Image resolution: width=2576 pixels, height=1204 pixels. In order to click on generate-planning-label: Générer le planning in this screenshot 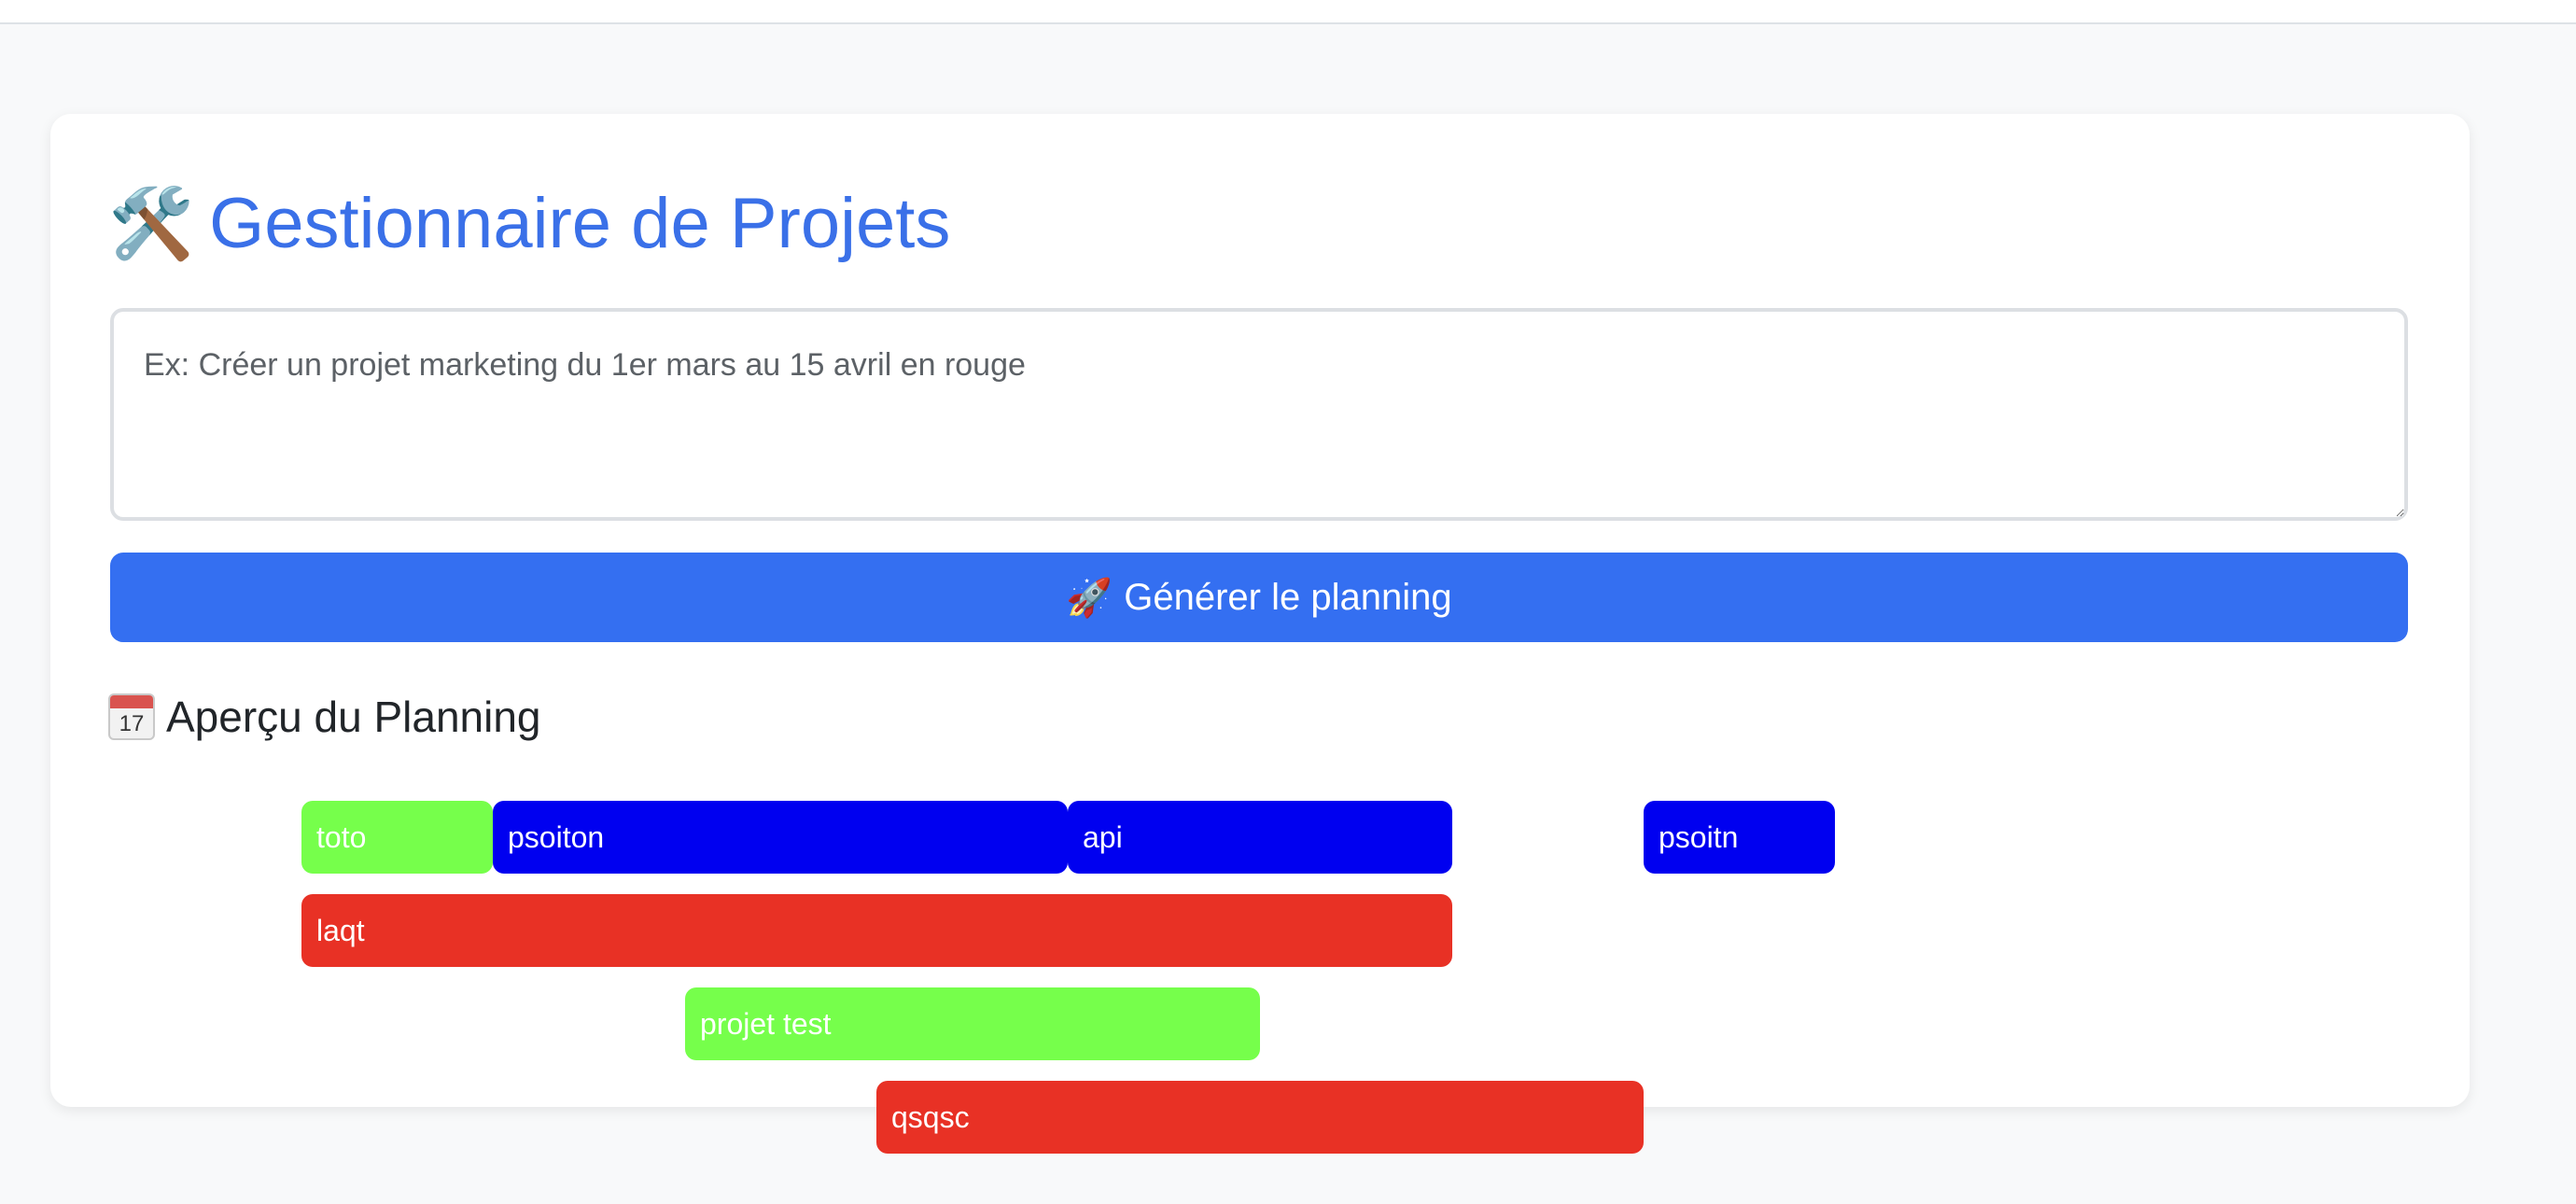, I will do `click(1288, 597)`.